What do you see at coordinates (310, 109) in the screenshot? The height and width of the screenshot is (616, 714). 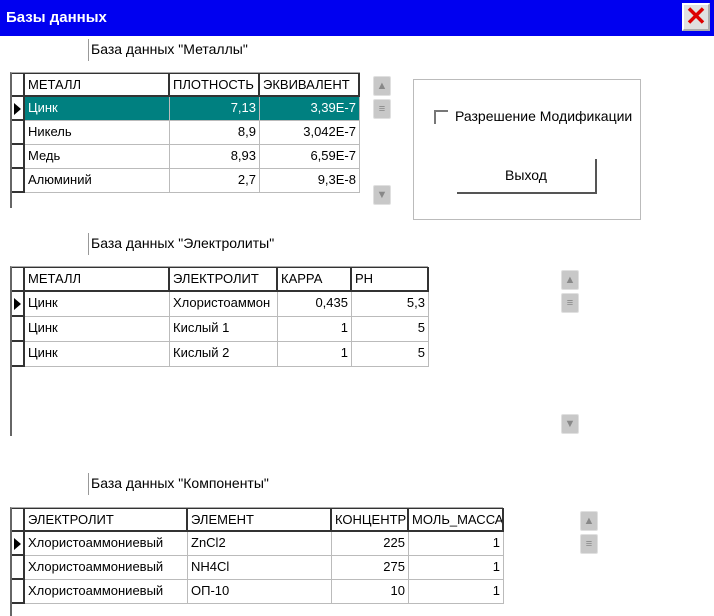 I see `table-cell: 3,39E-7` at bounding box center [310, 109].